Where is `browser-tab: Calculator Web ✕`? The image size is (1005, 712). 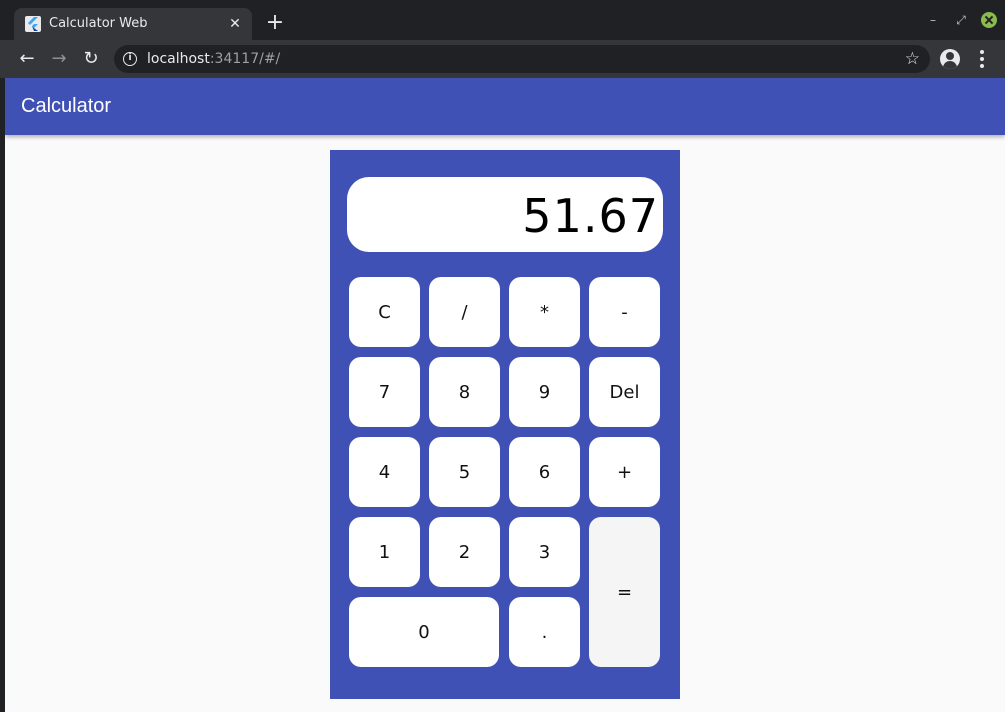
browser-tab: Calculator Web ✕ is located at coordinates (133, 25).